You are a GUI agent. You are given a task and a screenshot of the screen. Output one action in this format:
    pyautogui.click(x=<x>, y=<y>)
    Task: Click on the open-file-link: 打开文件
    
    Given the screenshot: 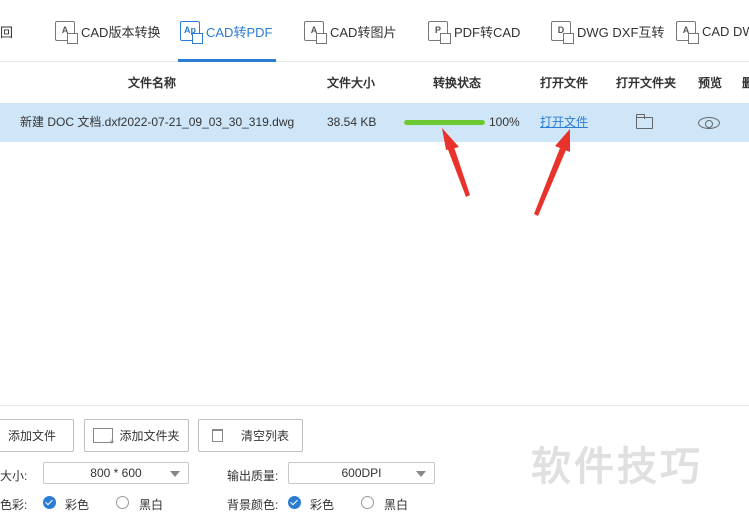 What is the action you would take?
    pyautogui.click(x=564, y=122)
    